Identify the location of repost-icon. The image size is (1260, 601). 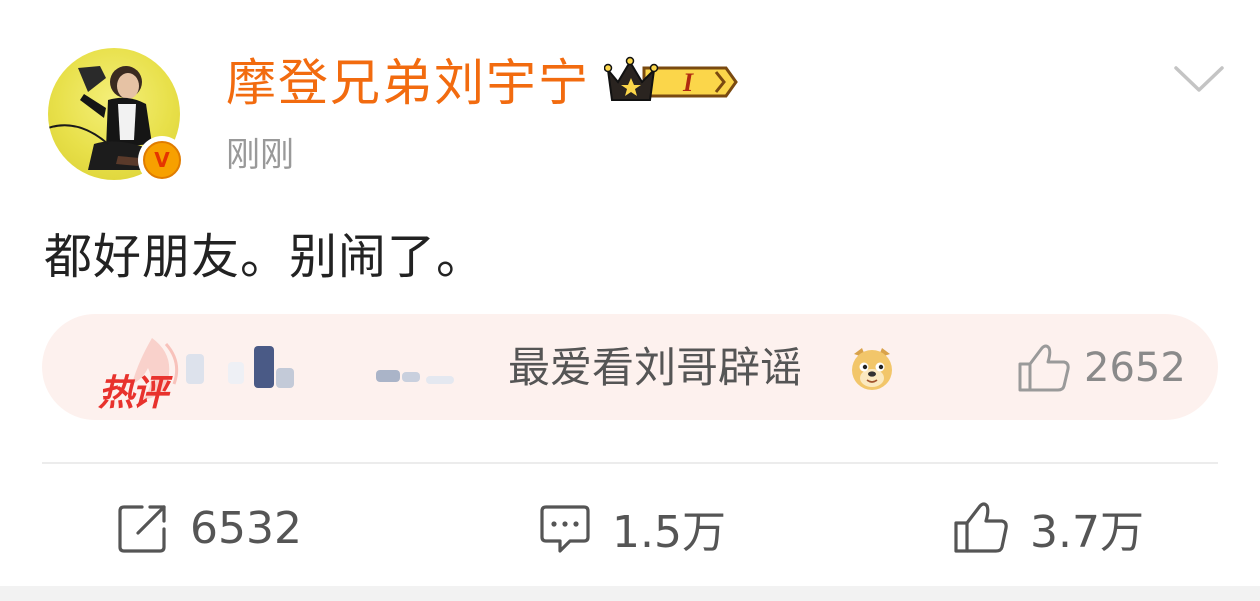
(142, 529).